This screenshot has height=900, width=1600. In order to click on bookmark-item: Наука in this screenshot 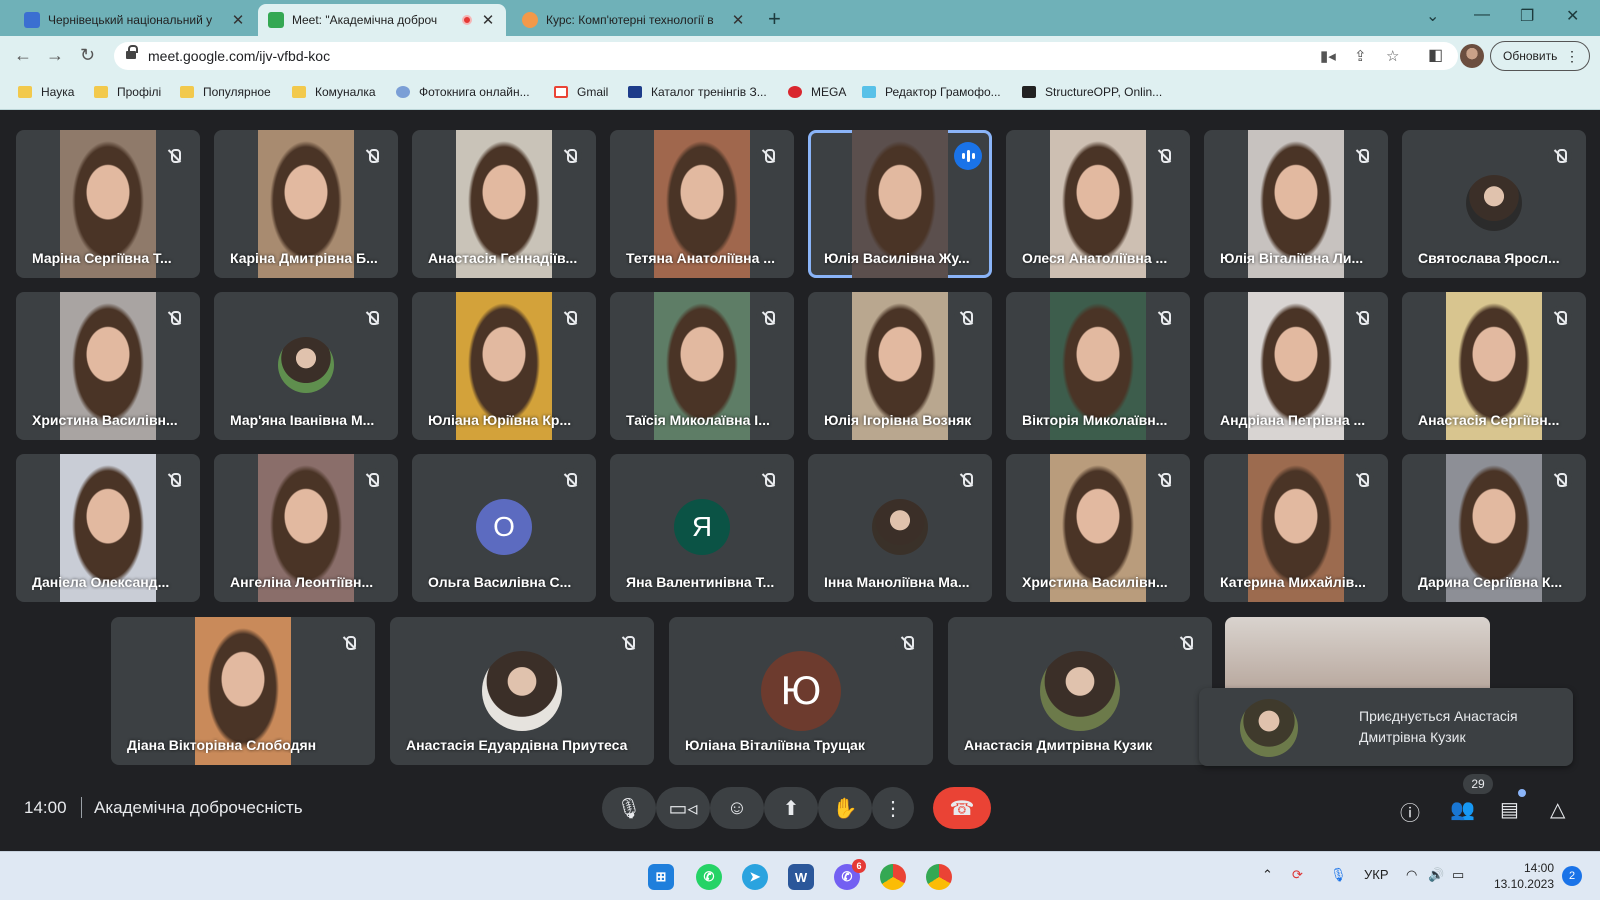, I will do `click(46, 92)`.